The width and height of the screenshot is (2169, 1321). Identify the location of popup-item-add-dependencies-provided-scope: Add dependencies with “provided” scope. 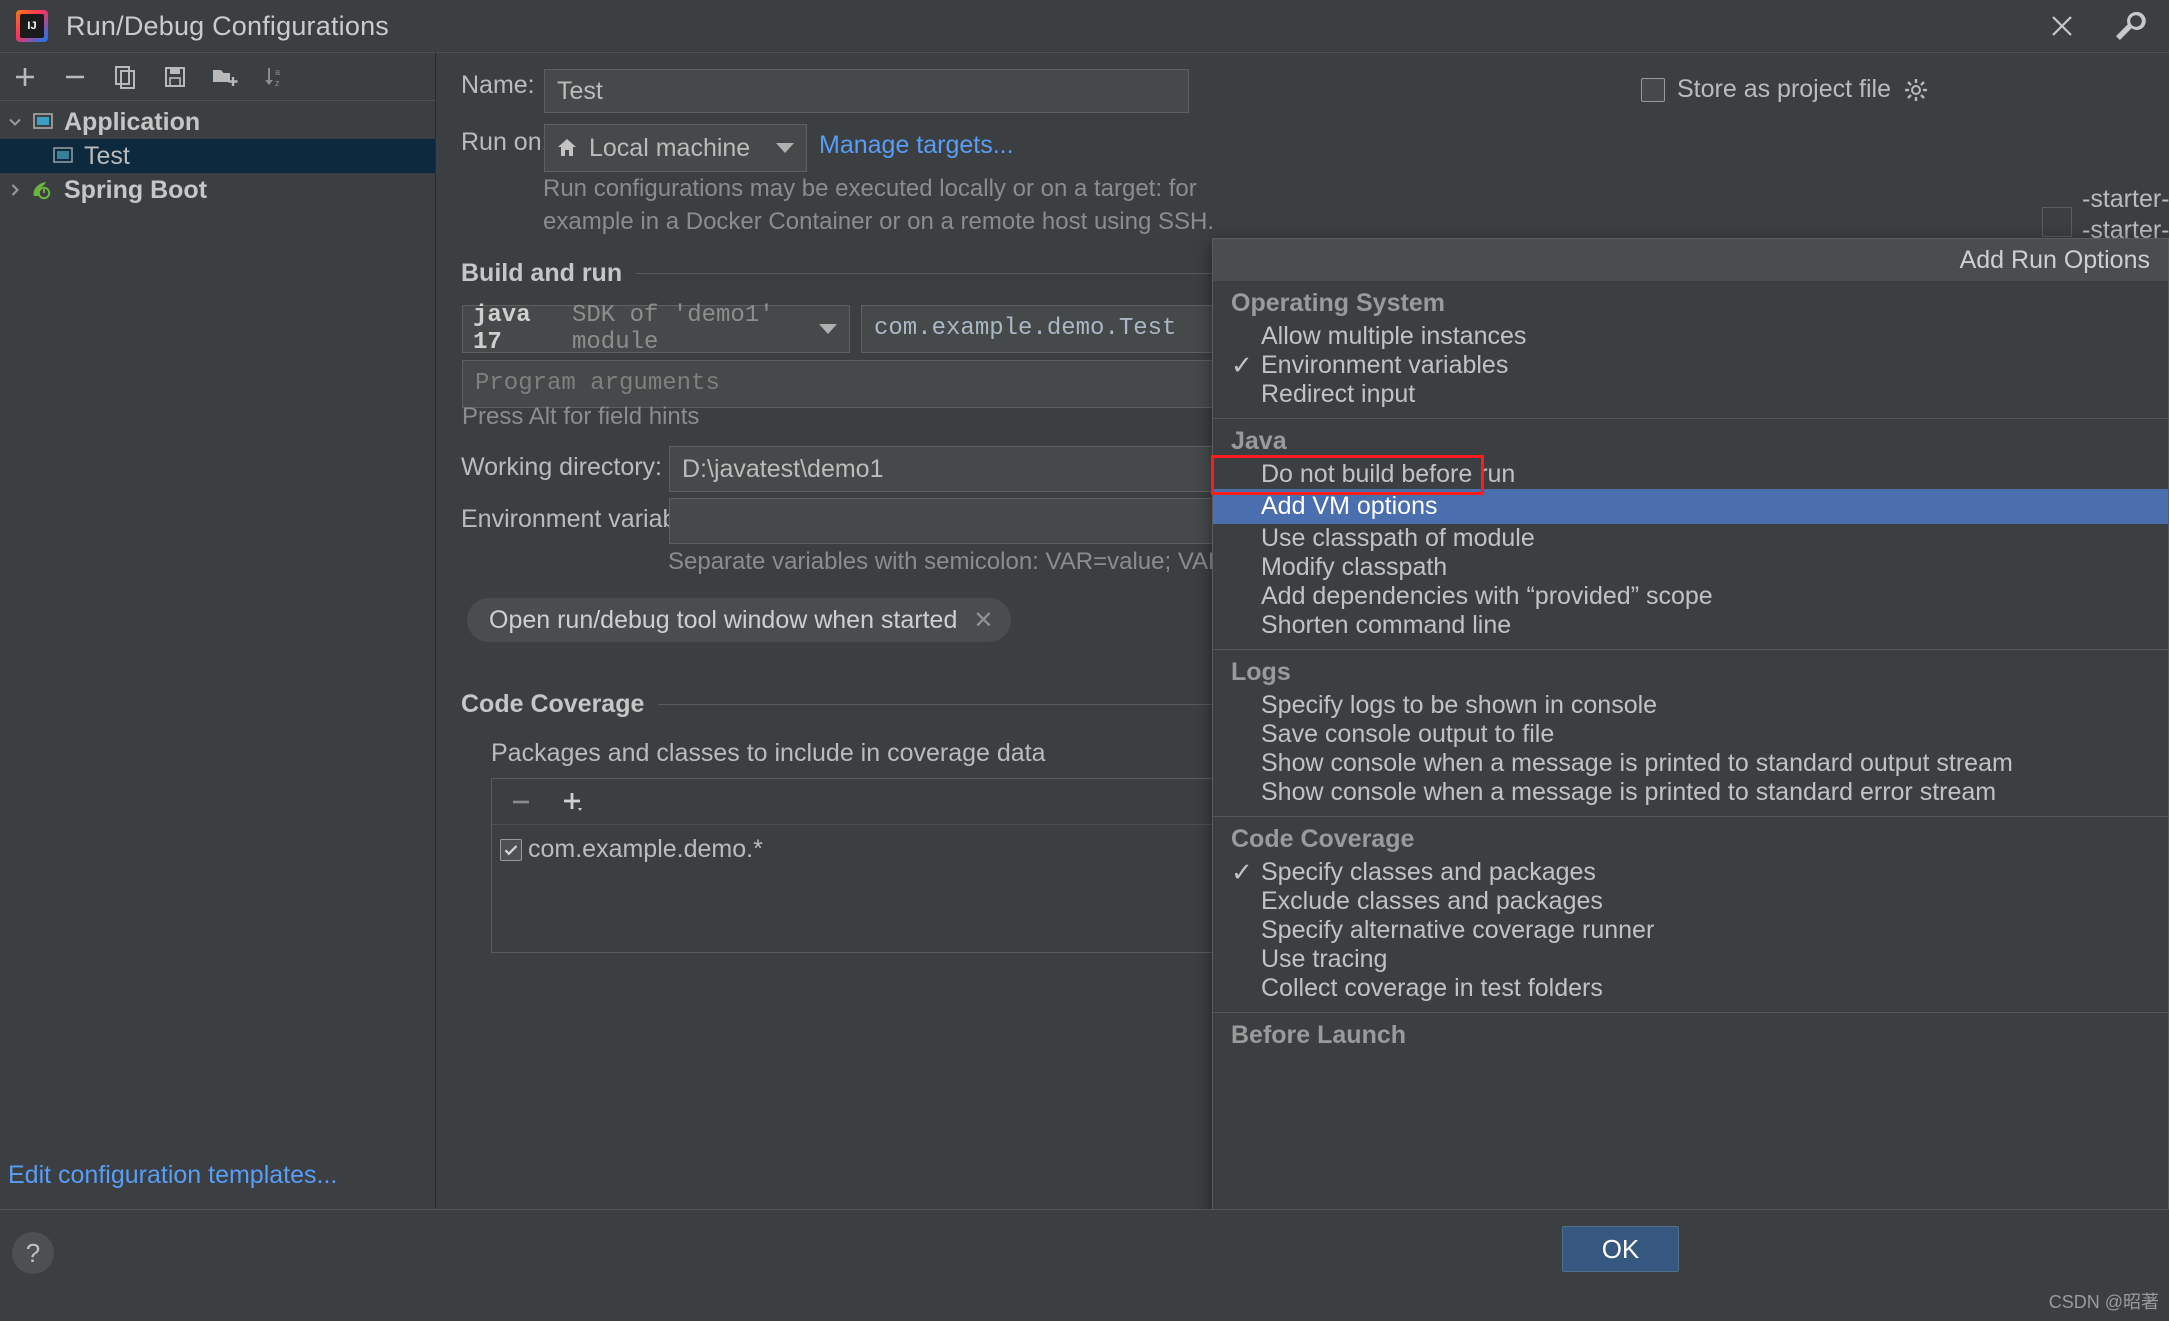
(1690, 596).